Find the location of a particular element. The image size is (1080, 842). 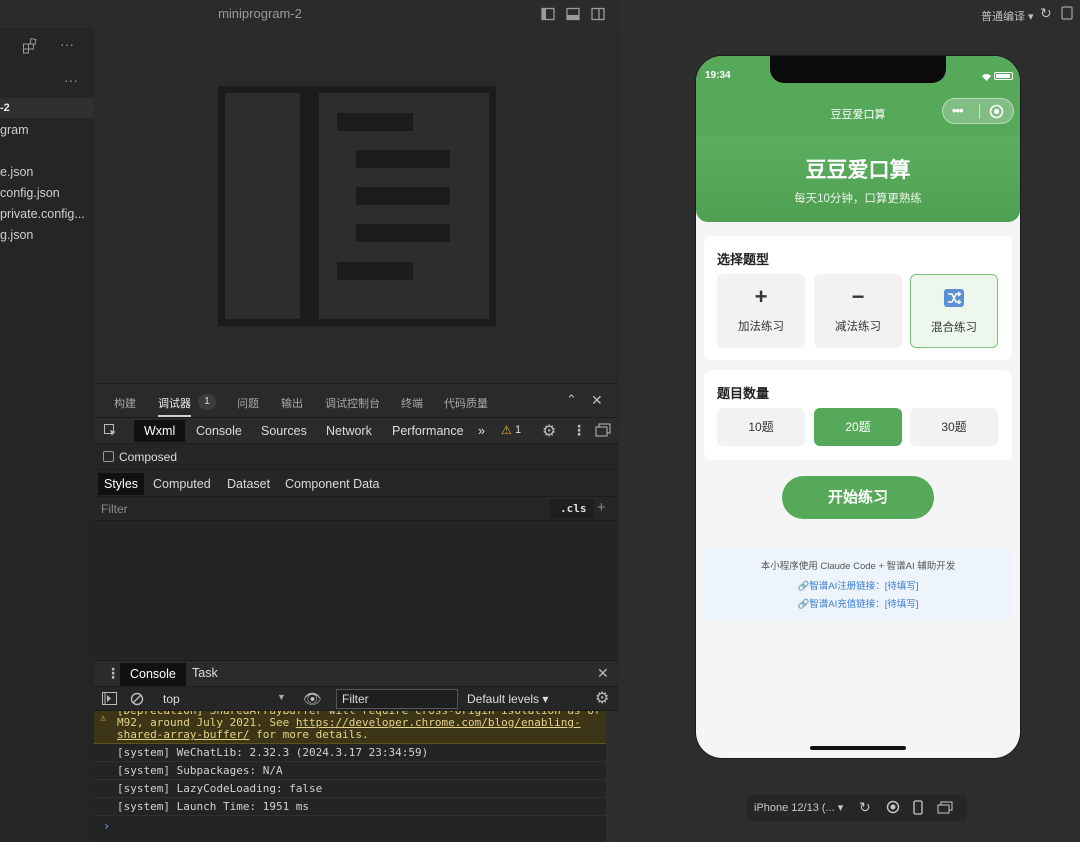

drawer-menu-icon: ⋮ is located at coordinates (113, 673).